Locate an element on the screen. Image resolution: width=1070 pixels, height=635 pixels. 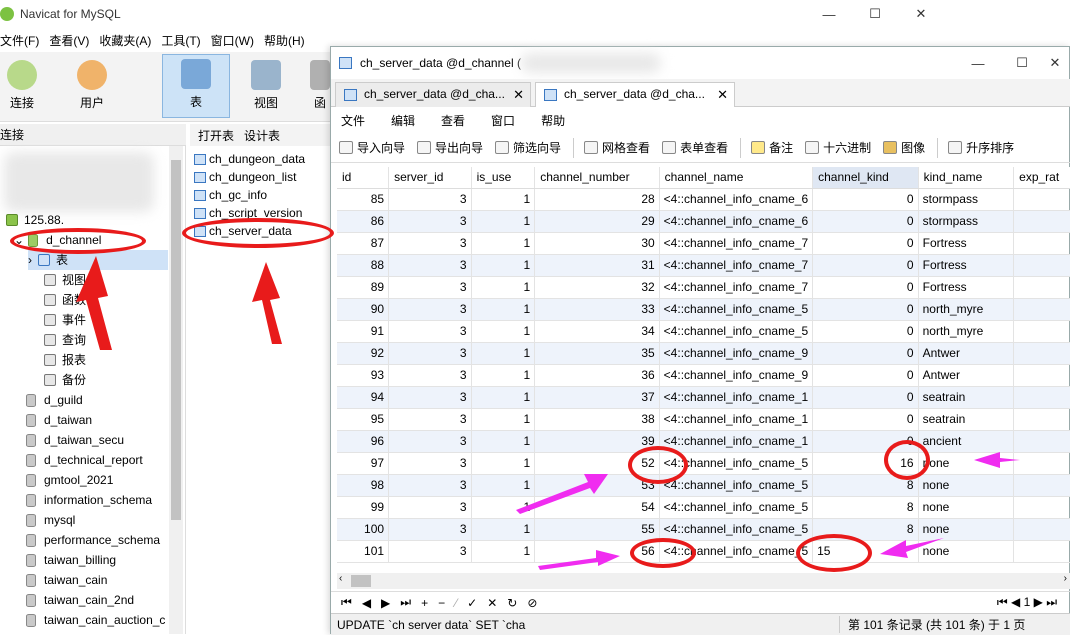
scroll-right-icon: › is located at coordinates (1065, 578).